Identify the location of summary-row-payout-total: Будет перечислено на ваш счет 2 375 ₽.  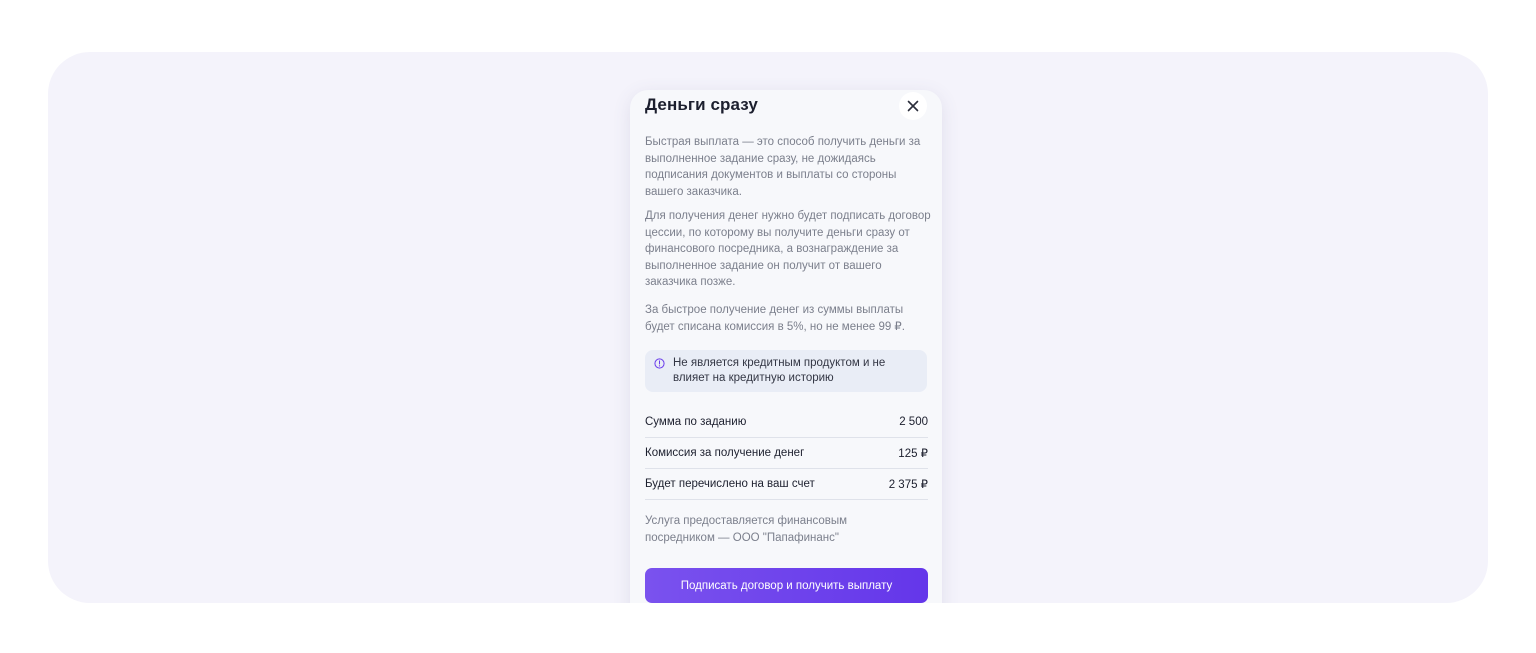
(786, 484).